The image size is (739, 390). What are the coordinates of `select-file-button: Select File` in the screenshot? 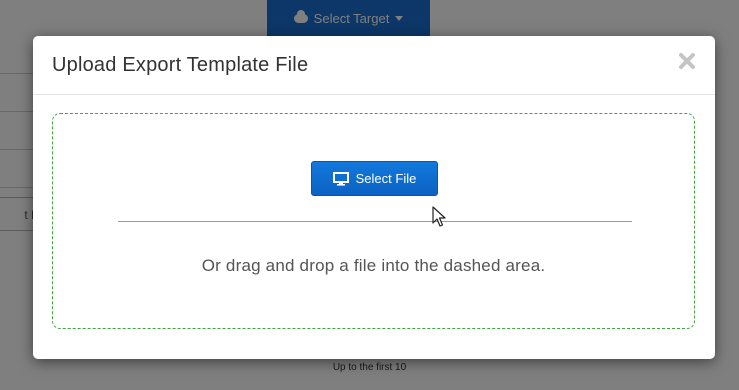 It's located at (374, 178).